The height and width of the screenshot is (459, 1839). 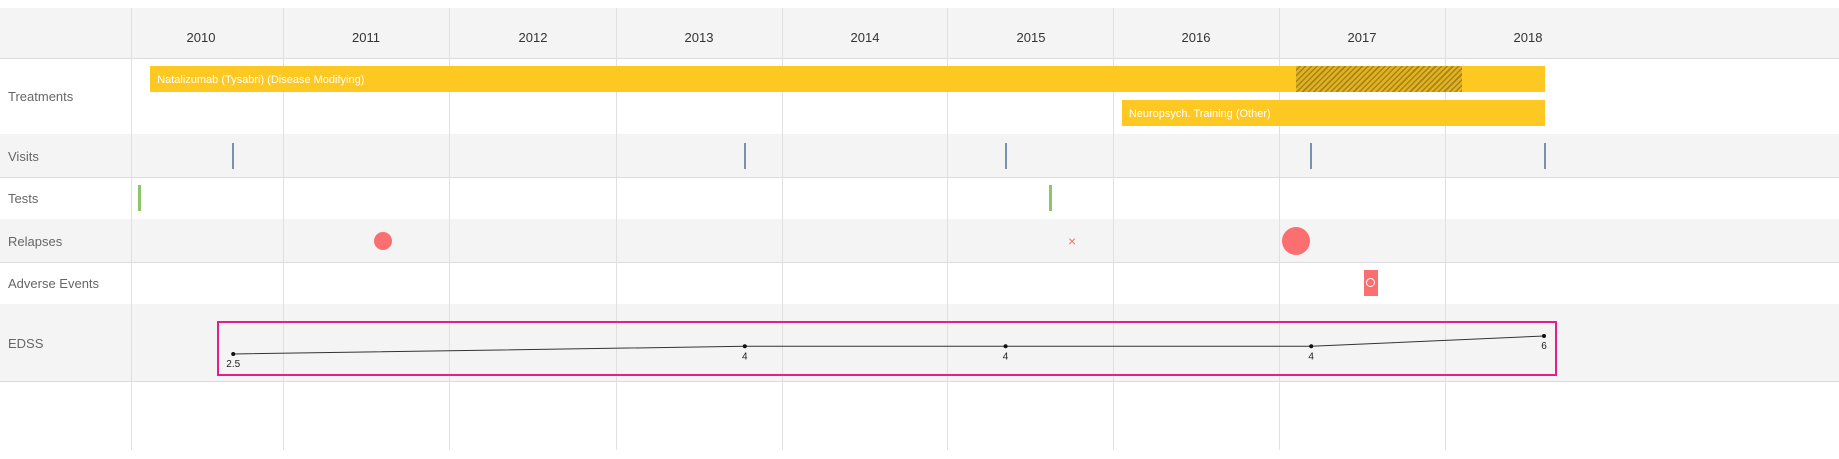 I want to click on edss-value-label: 6, so click(x=1544, y=346).